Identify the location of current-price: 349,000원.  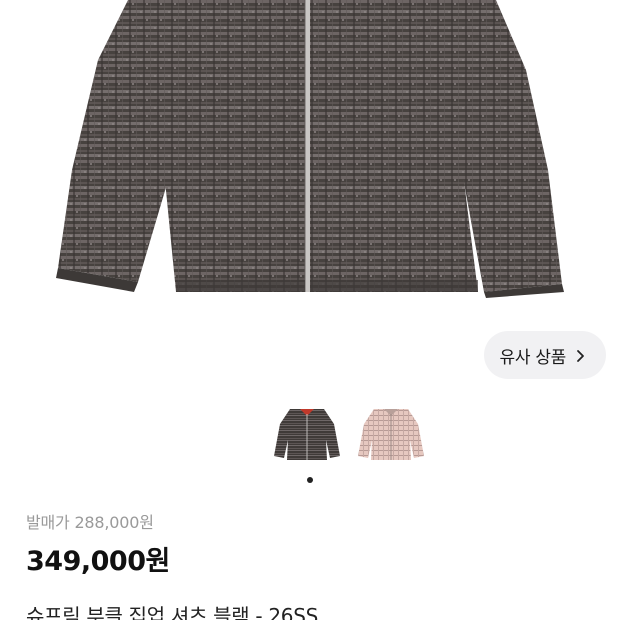
(98, 561).